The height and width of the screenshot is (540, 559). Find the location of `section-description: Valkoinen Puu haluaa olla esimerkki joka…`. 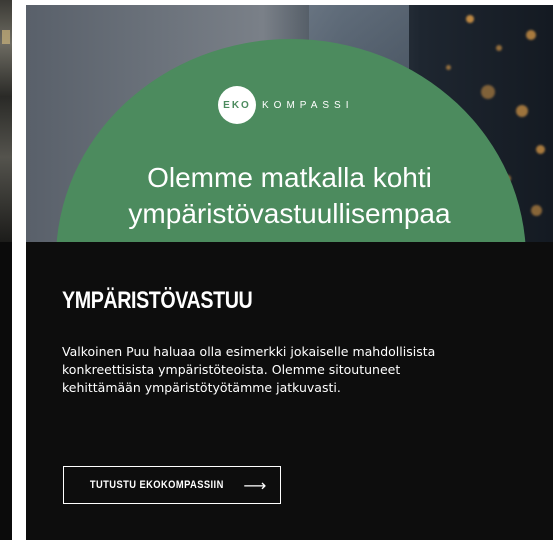

section-description: Valkoinen Puu haluaa olla esimerkki joka… is located at coordinates (292, 370).